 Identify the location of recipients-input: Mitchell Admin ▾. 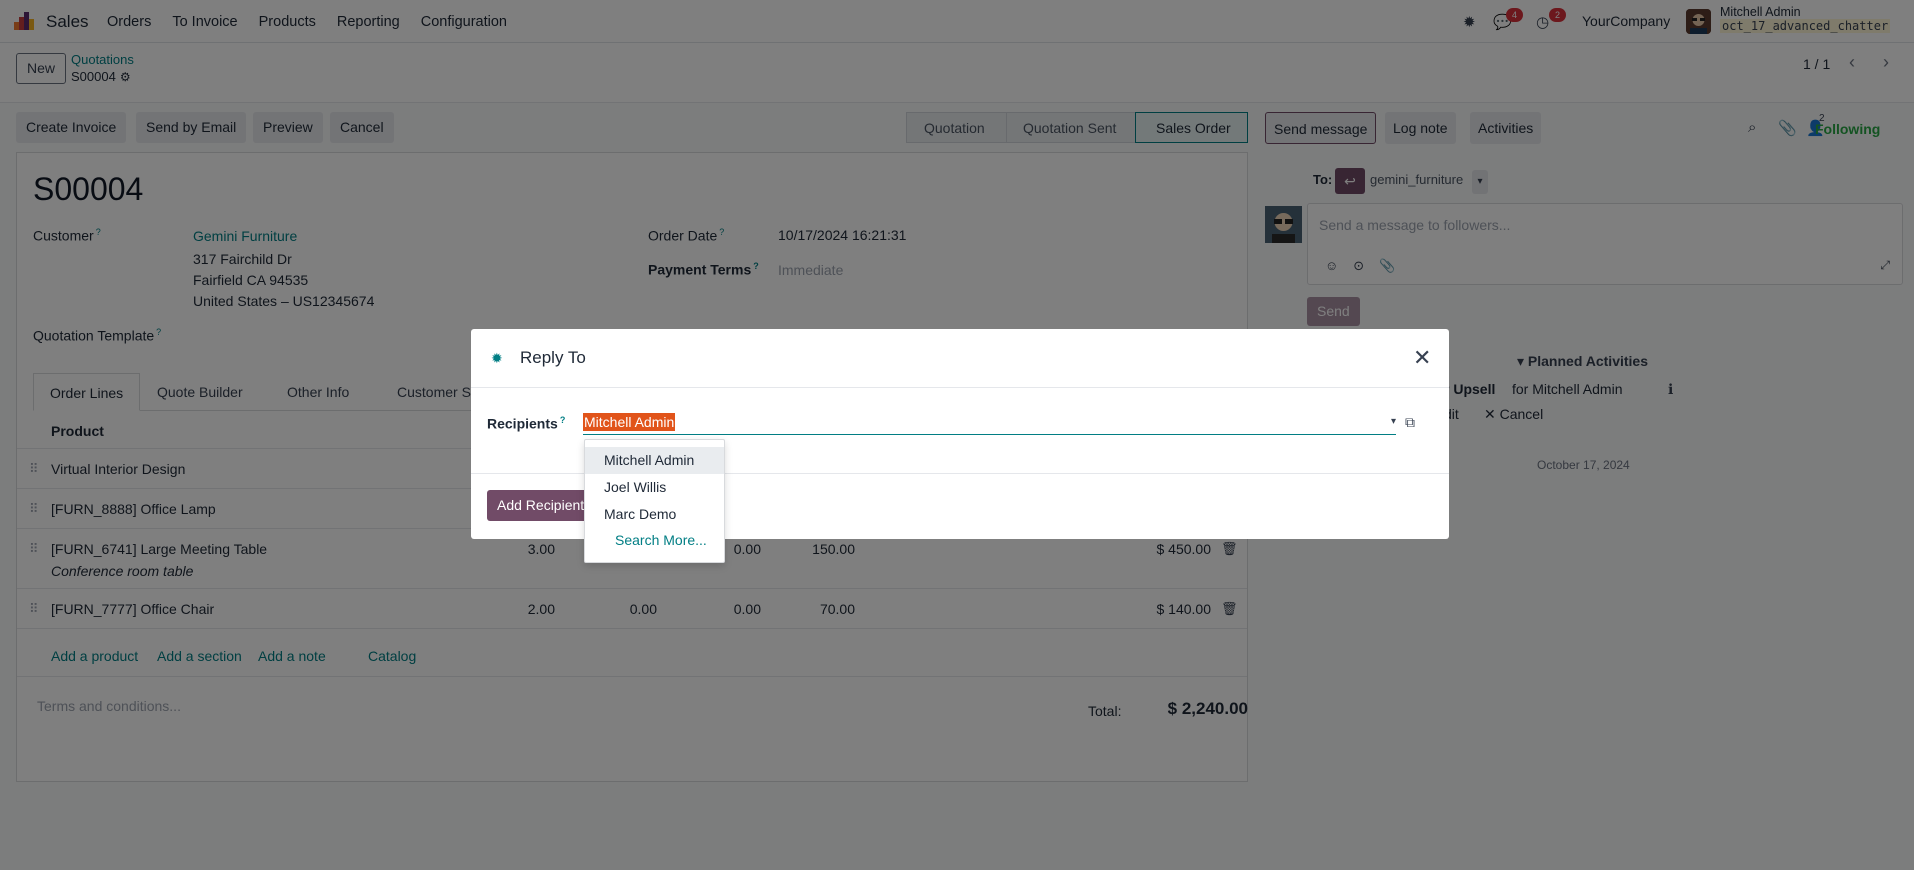
(989, 424).